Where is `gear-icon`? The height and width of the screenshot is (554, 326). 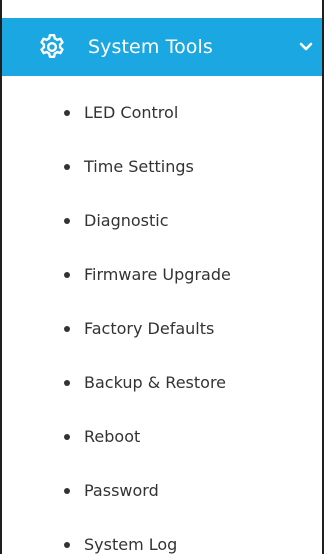 gear-icon is located at coordinates (52, 47).